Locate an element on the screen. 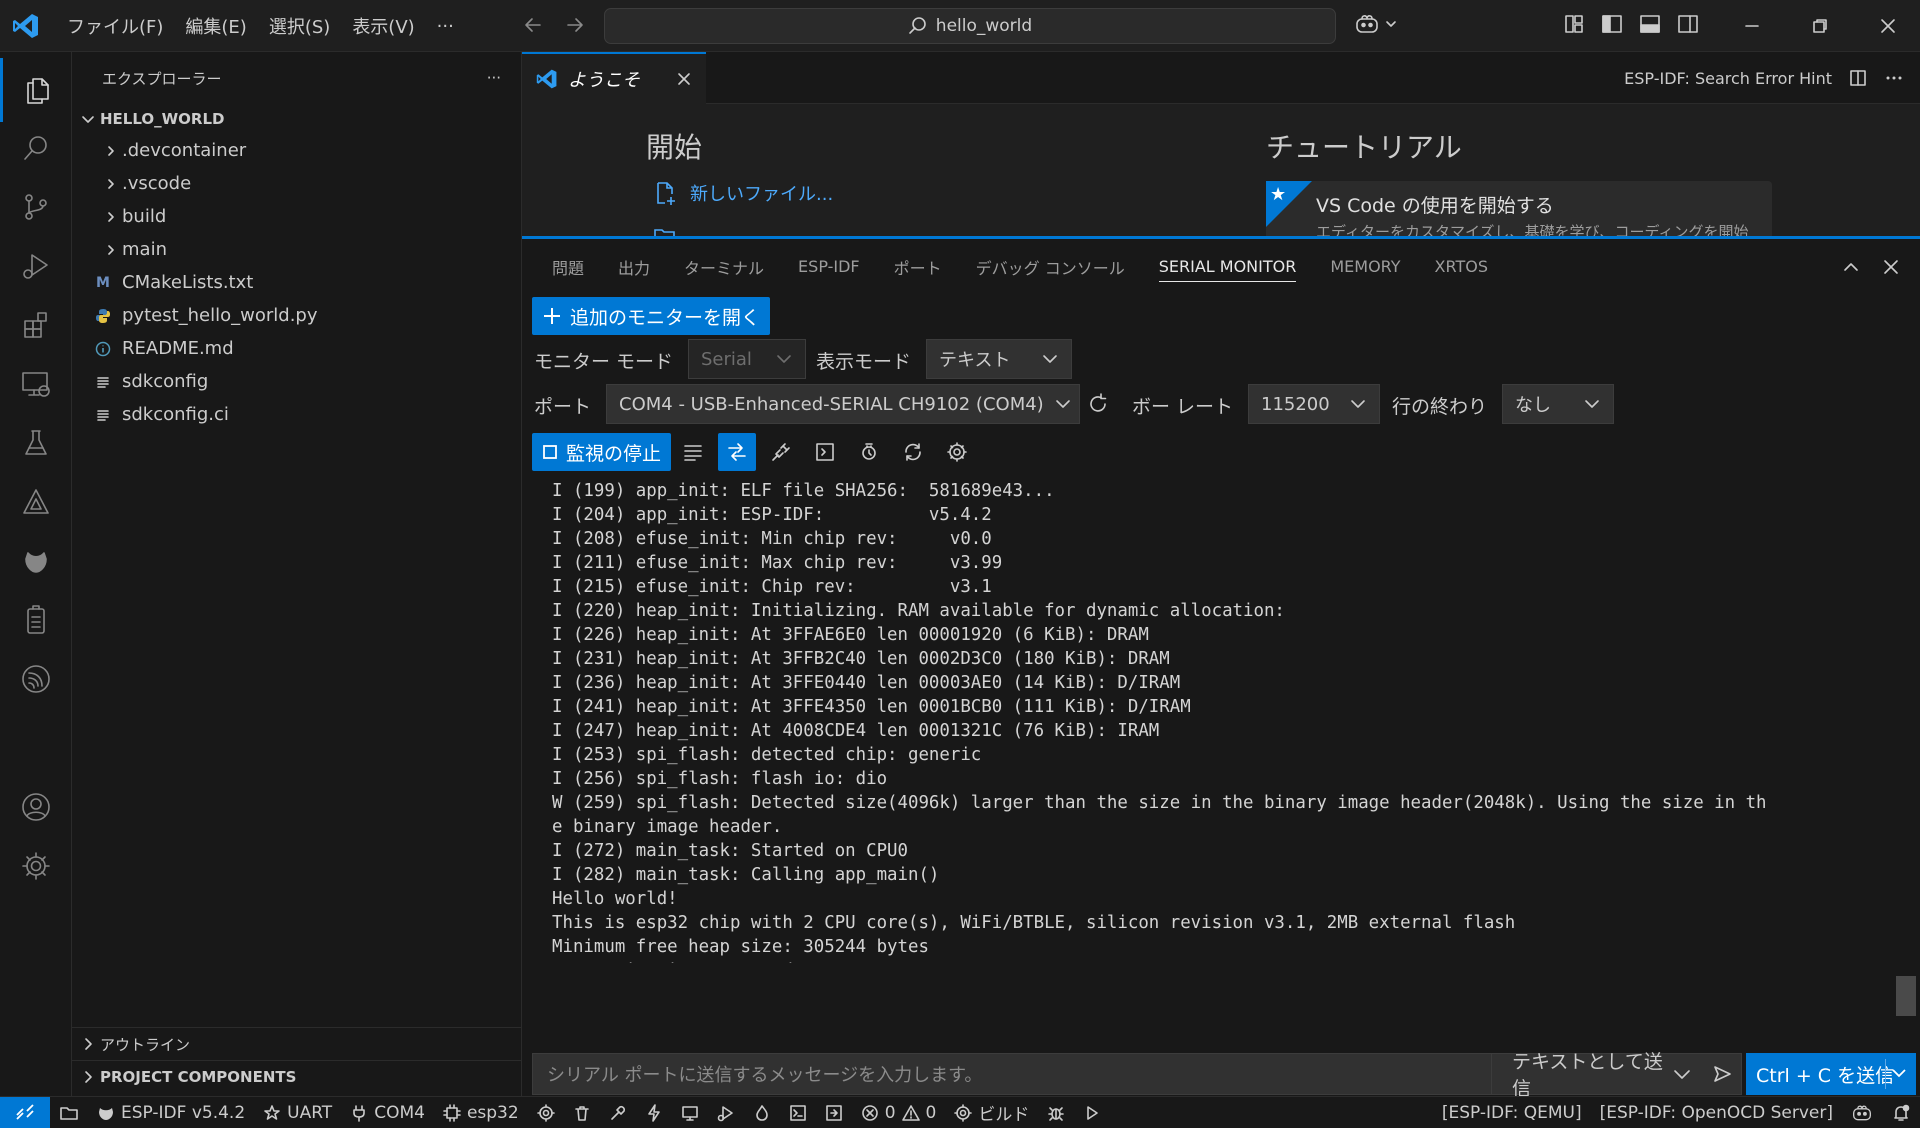 The width and height of the screenshot is (1920, 1128). tree-item-build: build is located at coordinates (310, 216).